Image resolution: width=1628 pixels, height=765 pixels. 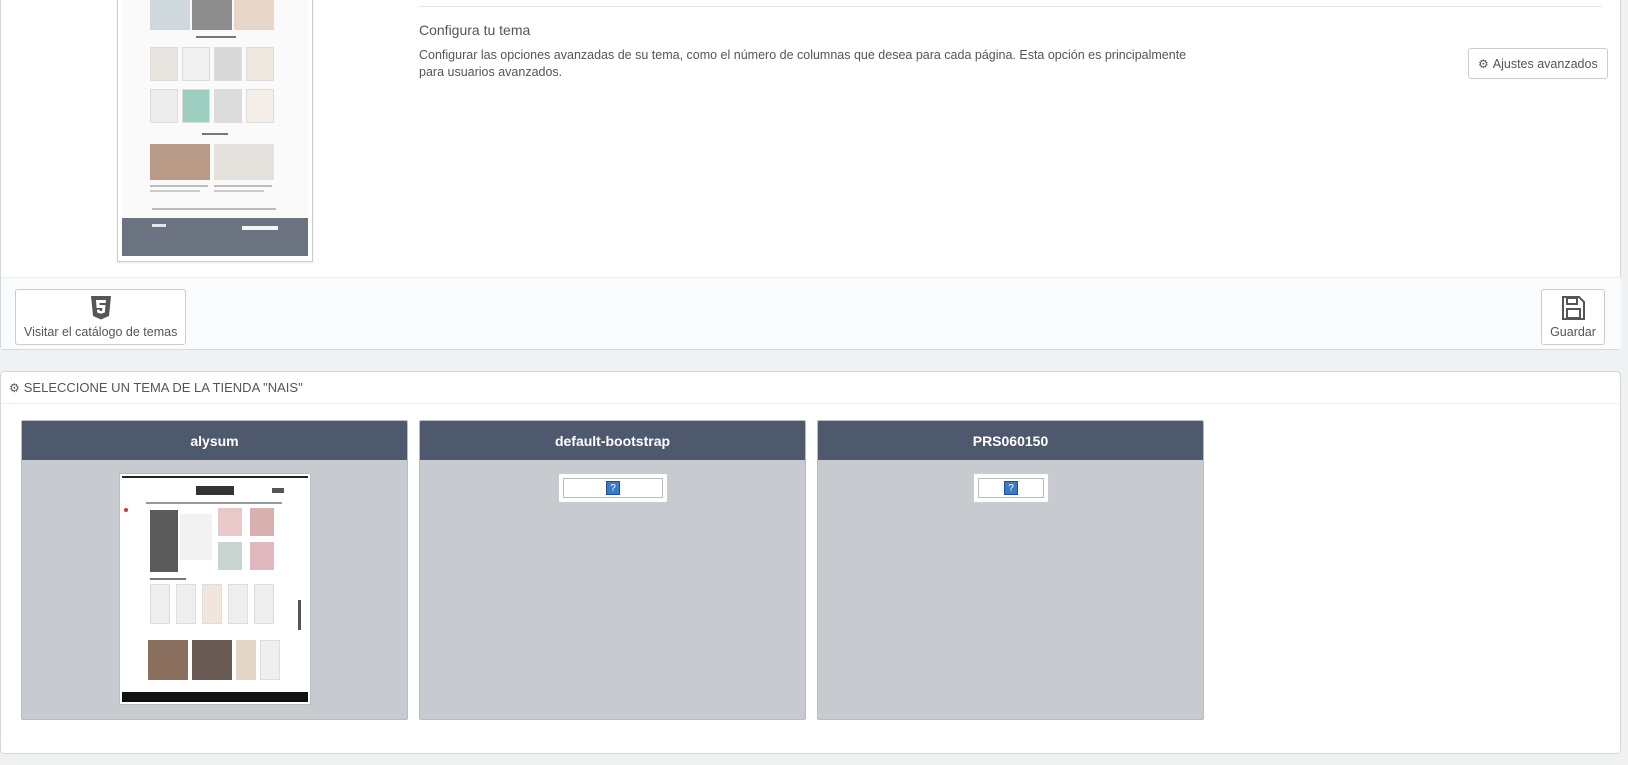 What do you see at coordinates (1573, 307) in the screenshot?
I see `floppy-disk-icon` at bounding box center [1573, 307].